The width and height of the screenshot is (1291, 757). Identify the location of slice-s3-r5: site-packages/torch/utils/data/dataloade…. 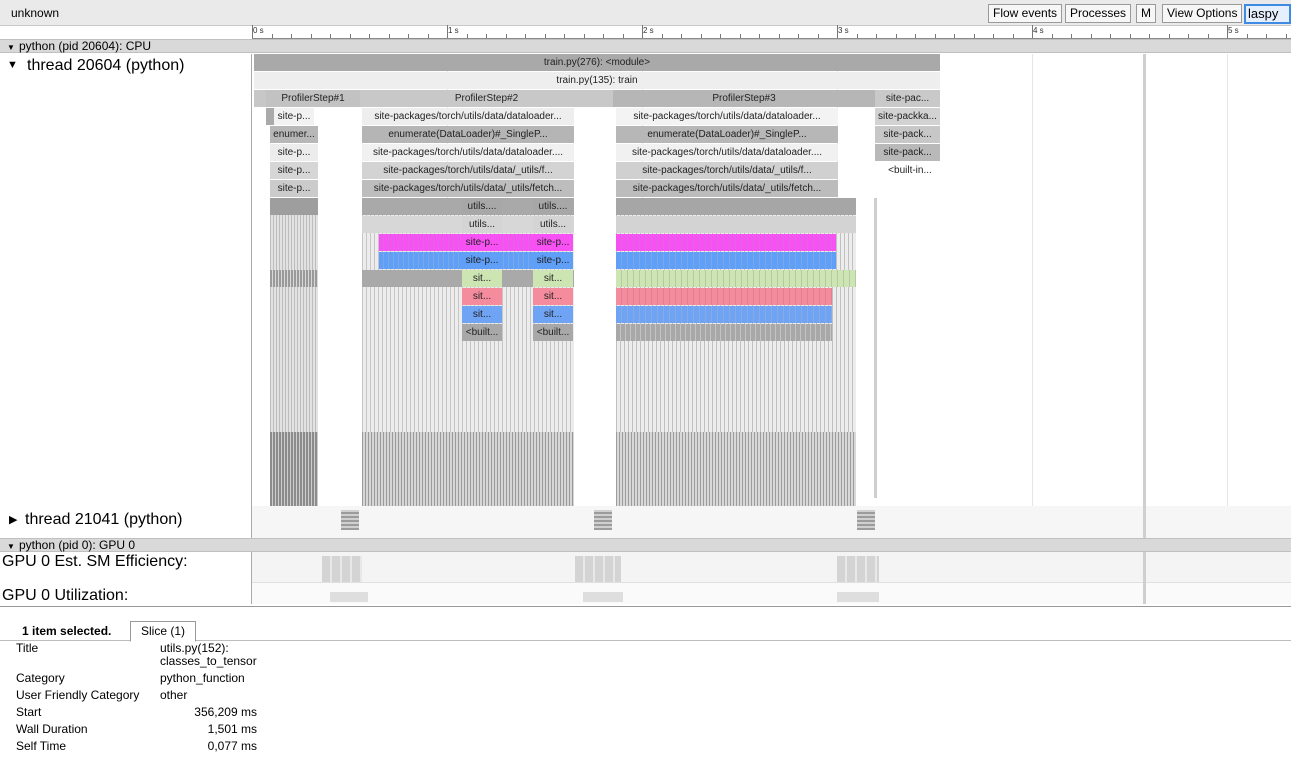
(727, 152).